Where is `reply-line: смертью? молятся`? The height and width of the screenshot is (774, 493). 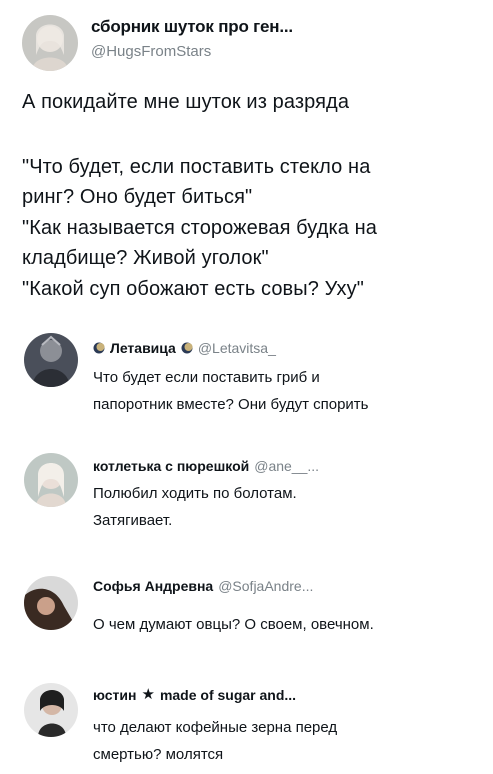
reply-line: смертью? молятся is located at coordinates (158, 754).